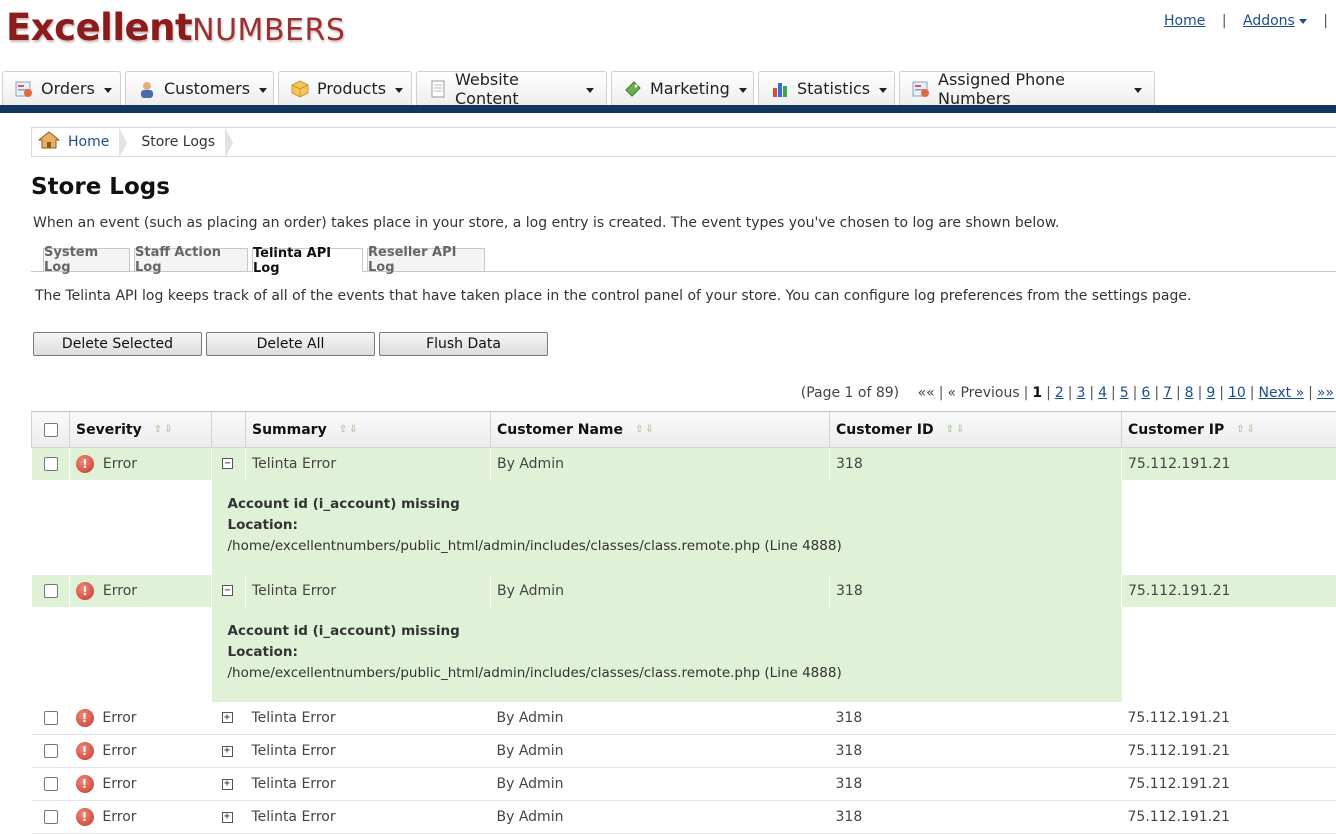  Describe the element at coordinates (178, 142) in the screenshot. I see `breadcrumb-current-label: Store Logs` at that location.